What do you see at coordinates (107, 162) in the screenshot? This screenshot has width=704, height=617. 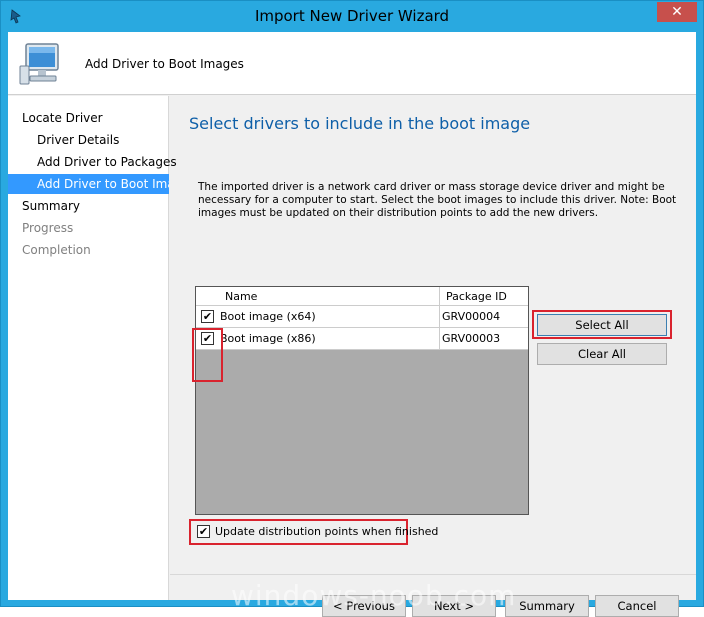 I see `nav-item-add-driver-packages: Add Driver to Packages` at bounding box center [107, 162].